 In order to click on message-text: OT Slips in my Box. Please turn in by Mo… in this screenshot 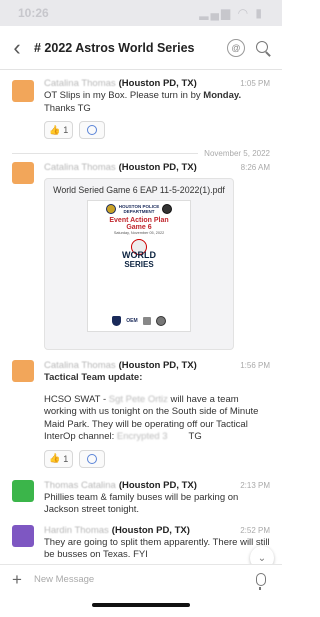, I will do `click(157, 102)`.